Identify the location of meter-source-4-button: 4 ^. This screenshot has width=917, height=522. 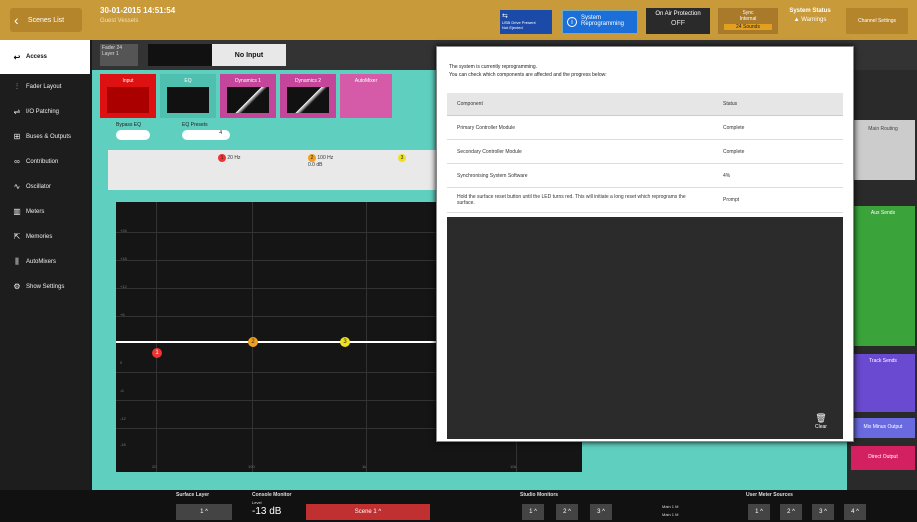
(855, 512).